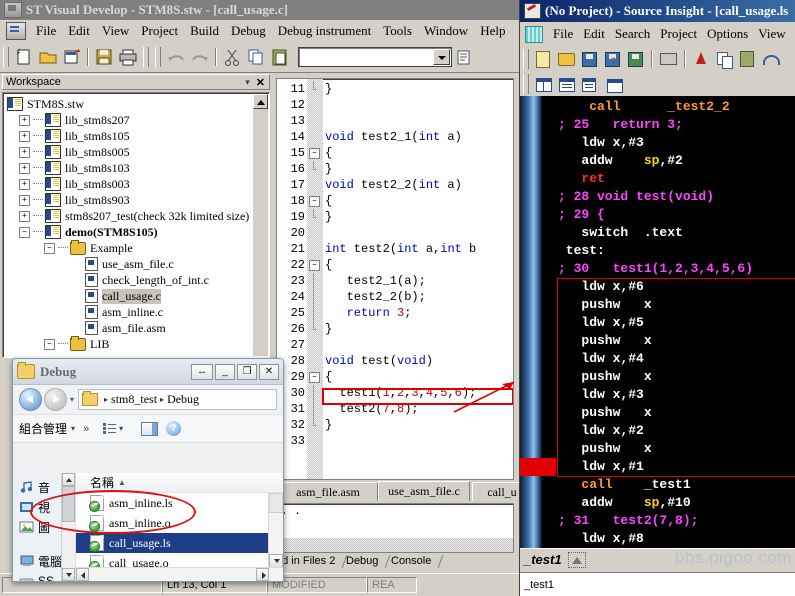  Describe the element at coordinates (68, 574) in the screenshot. I see `scroll-down-button` at that location.